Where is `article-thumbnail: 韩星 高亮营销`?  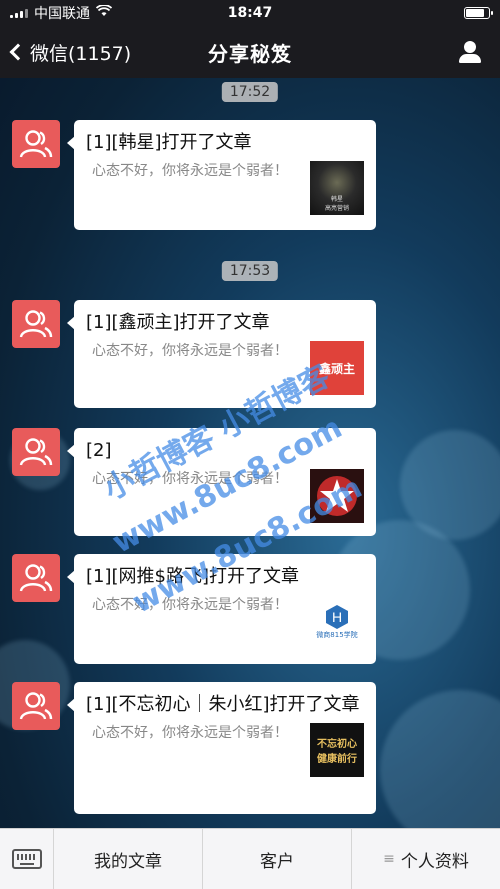 article-thumbnail: 韩星 高亮营销 is located at coordinates (337, 188).